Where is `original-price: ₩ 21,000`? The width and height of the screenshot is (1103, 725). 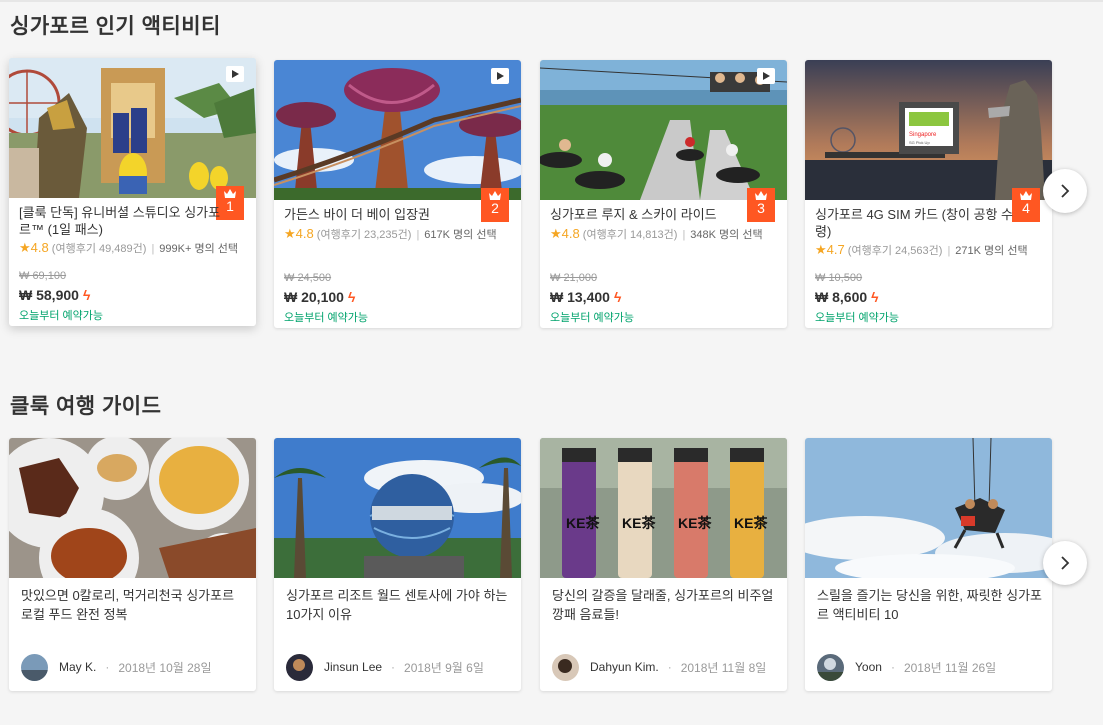
original-price: ₩ 21,000 is located at coordinates (574, 278).